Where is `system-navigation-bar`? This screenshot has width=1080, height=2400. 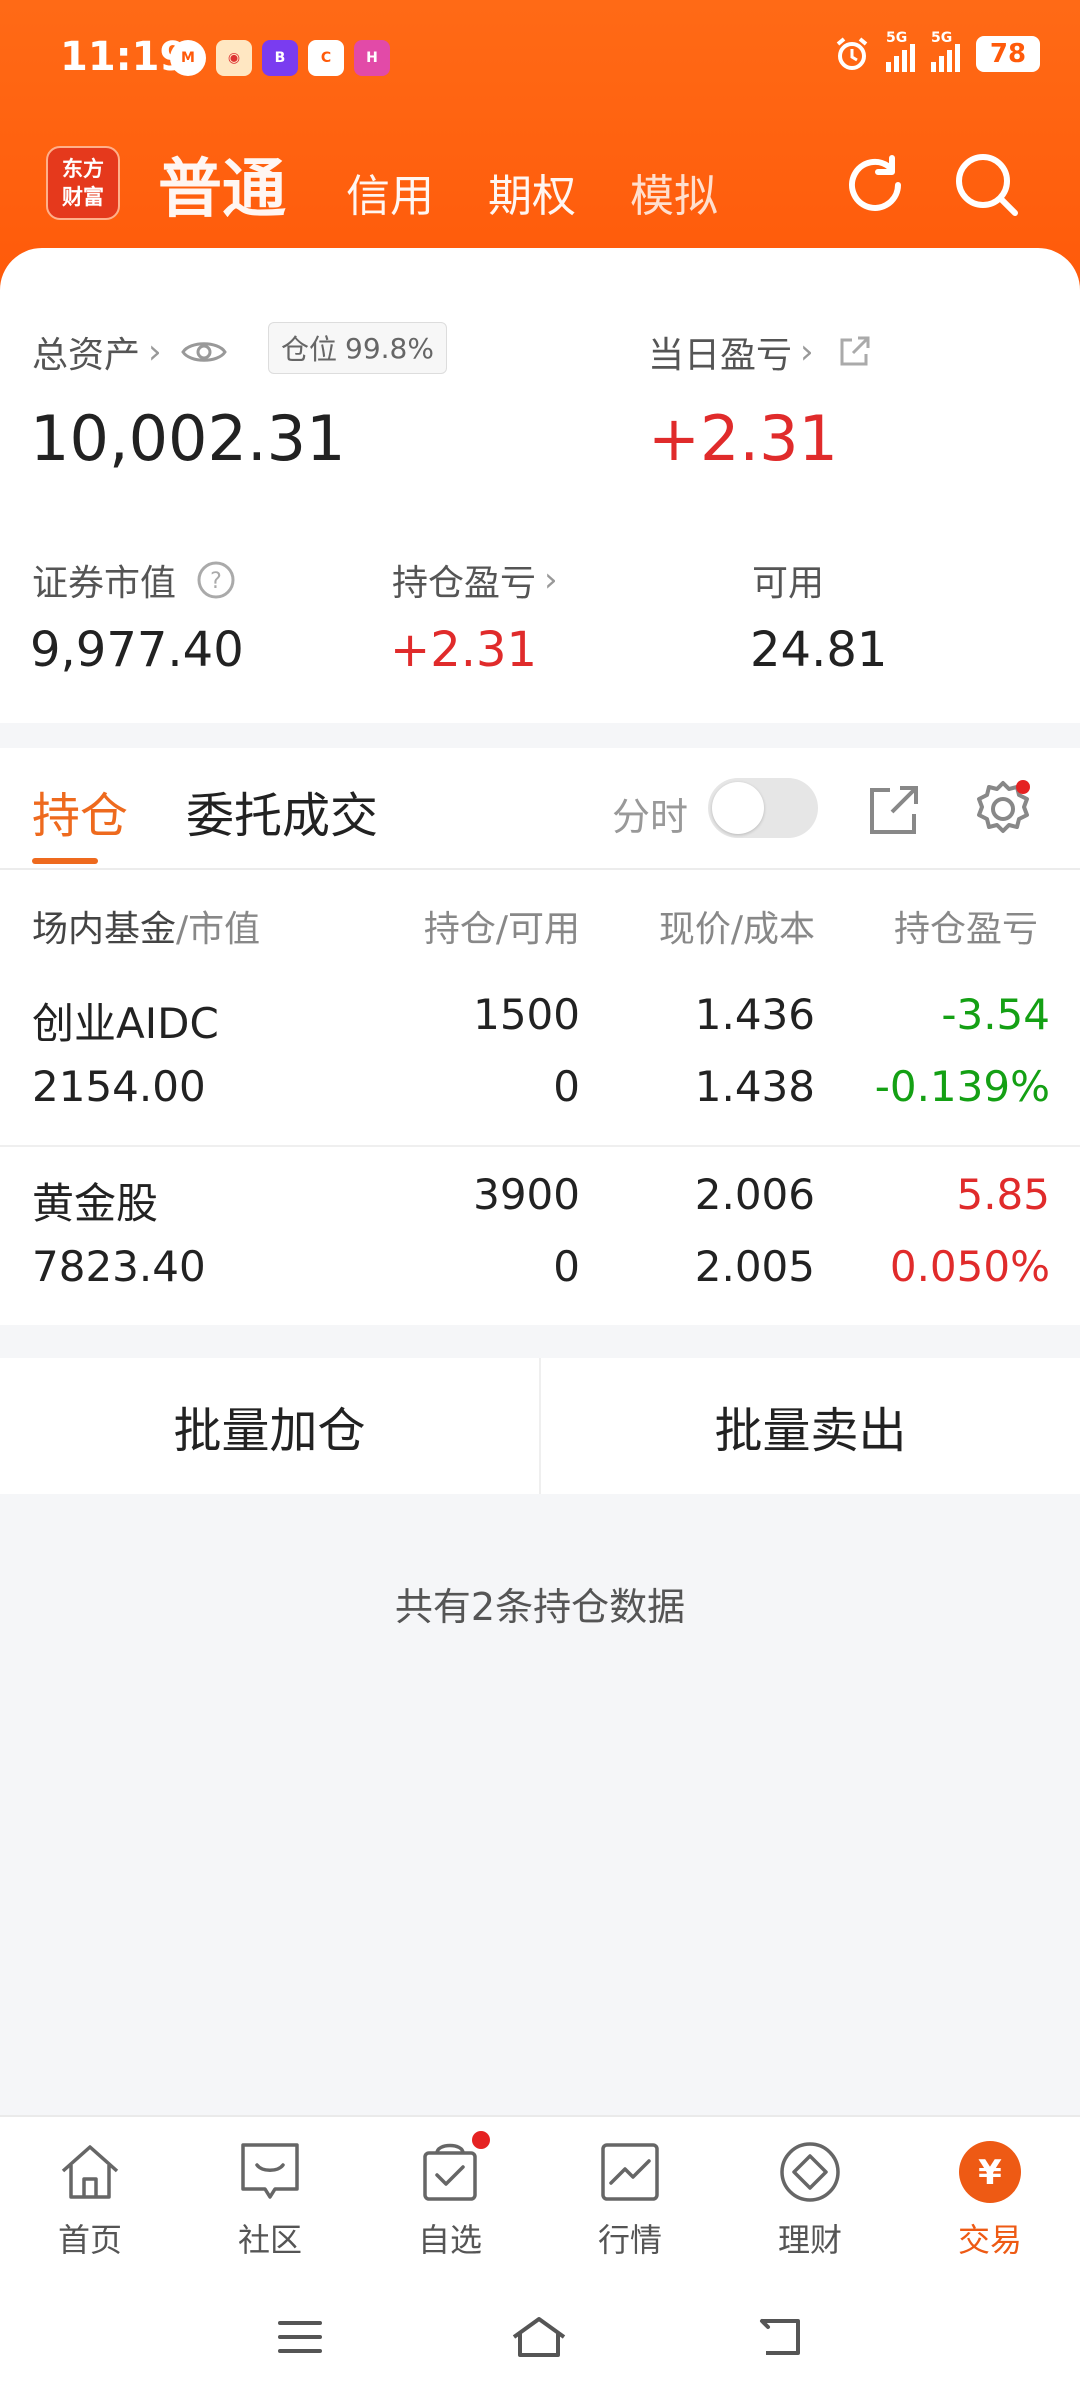 system-navigation-bar is located at coordinates (540, 2336).